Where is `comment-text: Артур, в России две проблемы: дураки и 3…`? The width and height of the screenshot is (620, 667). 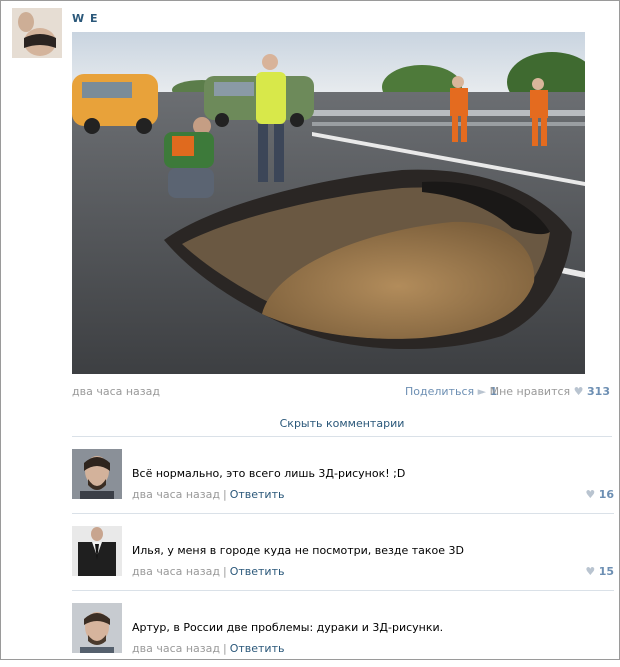 comment-text: Артур, в России две проблемы: дураки и 3… is located at coordinates (288, 627).